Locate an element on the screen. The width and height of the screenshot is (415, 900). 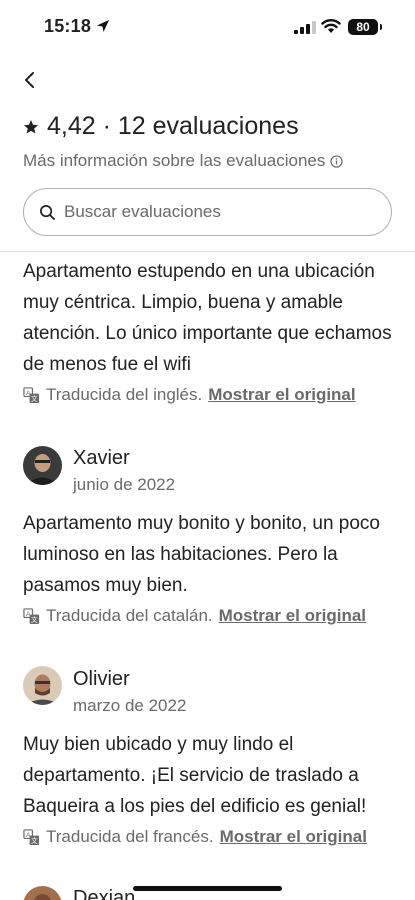
rating-title: 4,42 · 12 evaluaciones is located at coordinates (173, 126).